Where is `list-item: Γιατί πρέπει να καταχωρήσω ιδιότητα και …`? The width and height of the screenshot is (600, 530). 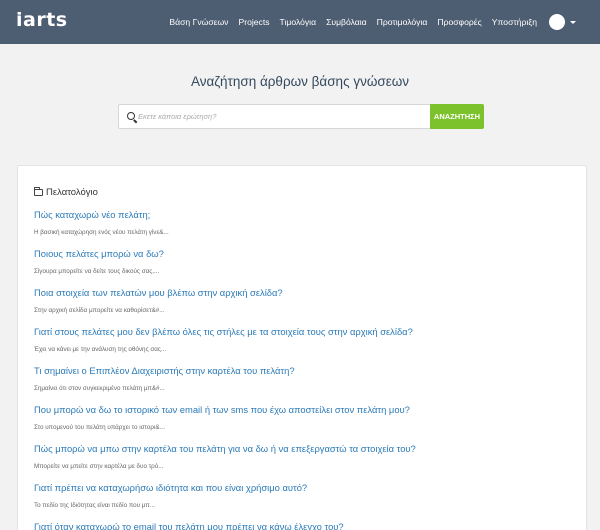
list-item: Γιατί πρέπει να καταχωρήσω ιδιότητα και … is located at coordinates (304, 495).